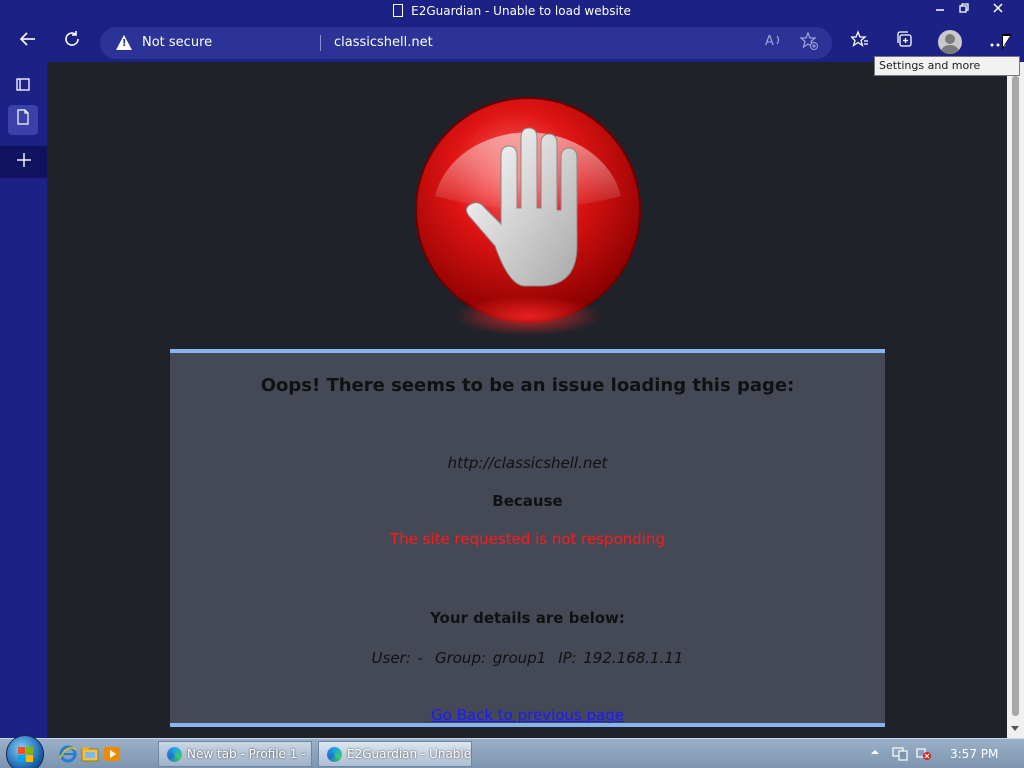 This screenshot has width=1024, height=768. Describe the element at coordinates (112, 754) in the screenshot. I see `media-player-icon` at that location.